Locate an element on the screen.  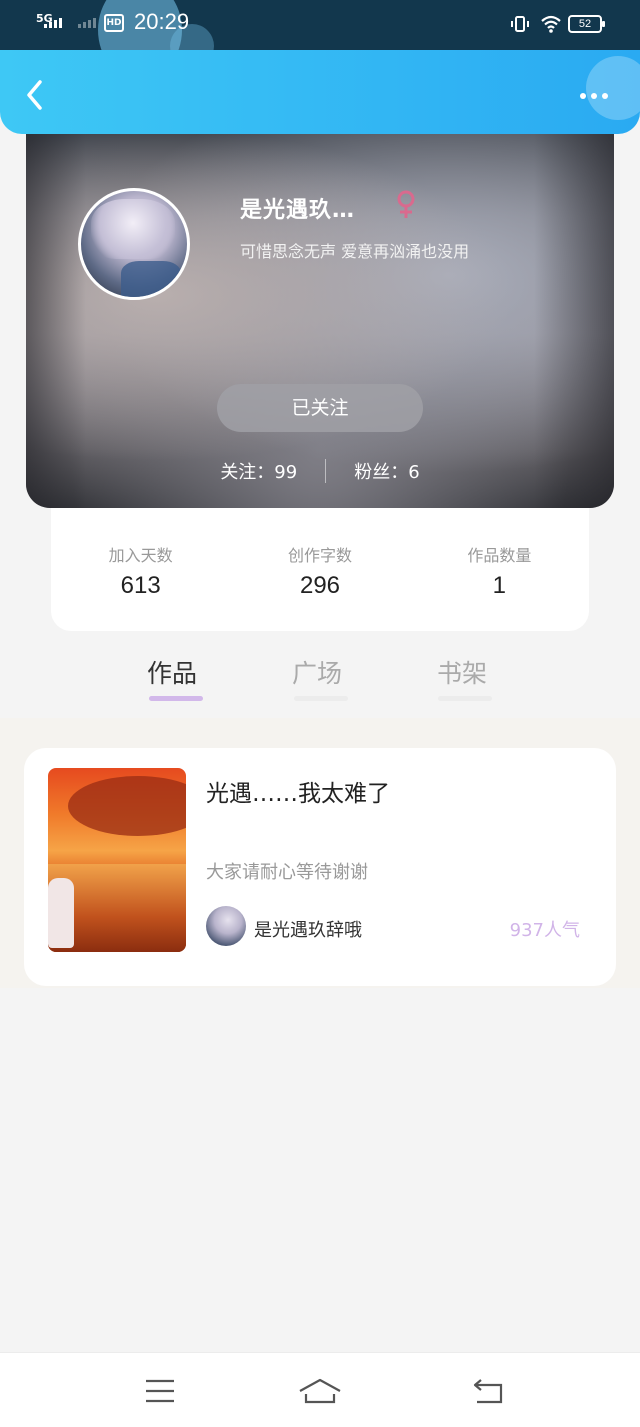
stat-label: 作品数量 is located at coordinates (499, 555).